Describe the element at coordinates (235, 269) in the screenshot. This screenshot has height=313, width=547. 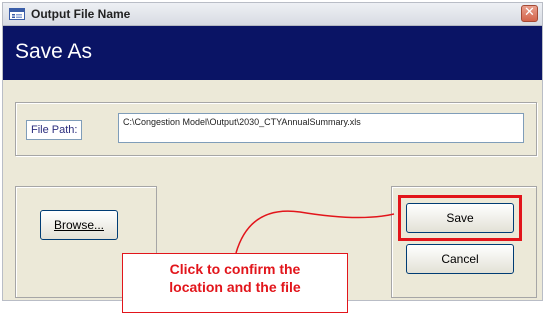
I see `annotation-line-1: Click to confirm the` at that location.